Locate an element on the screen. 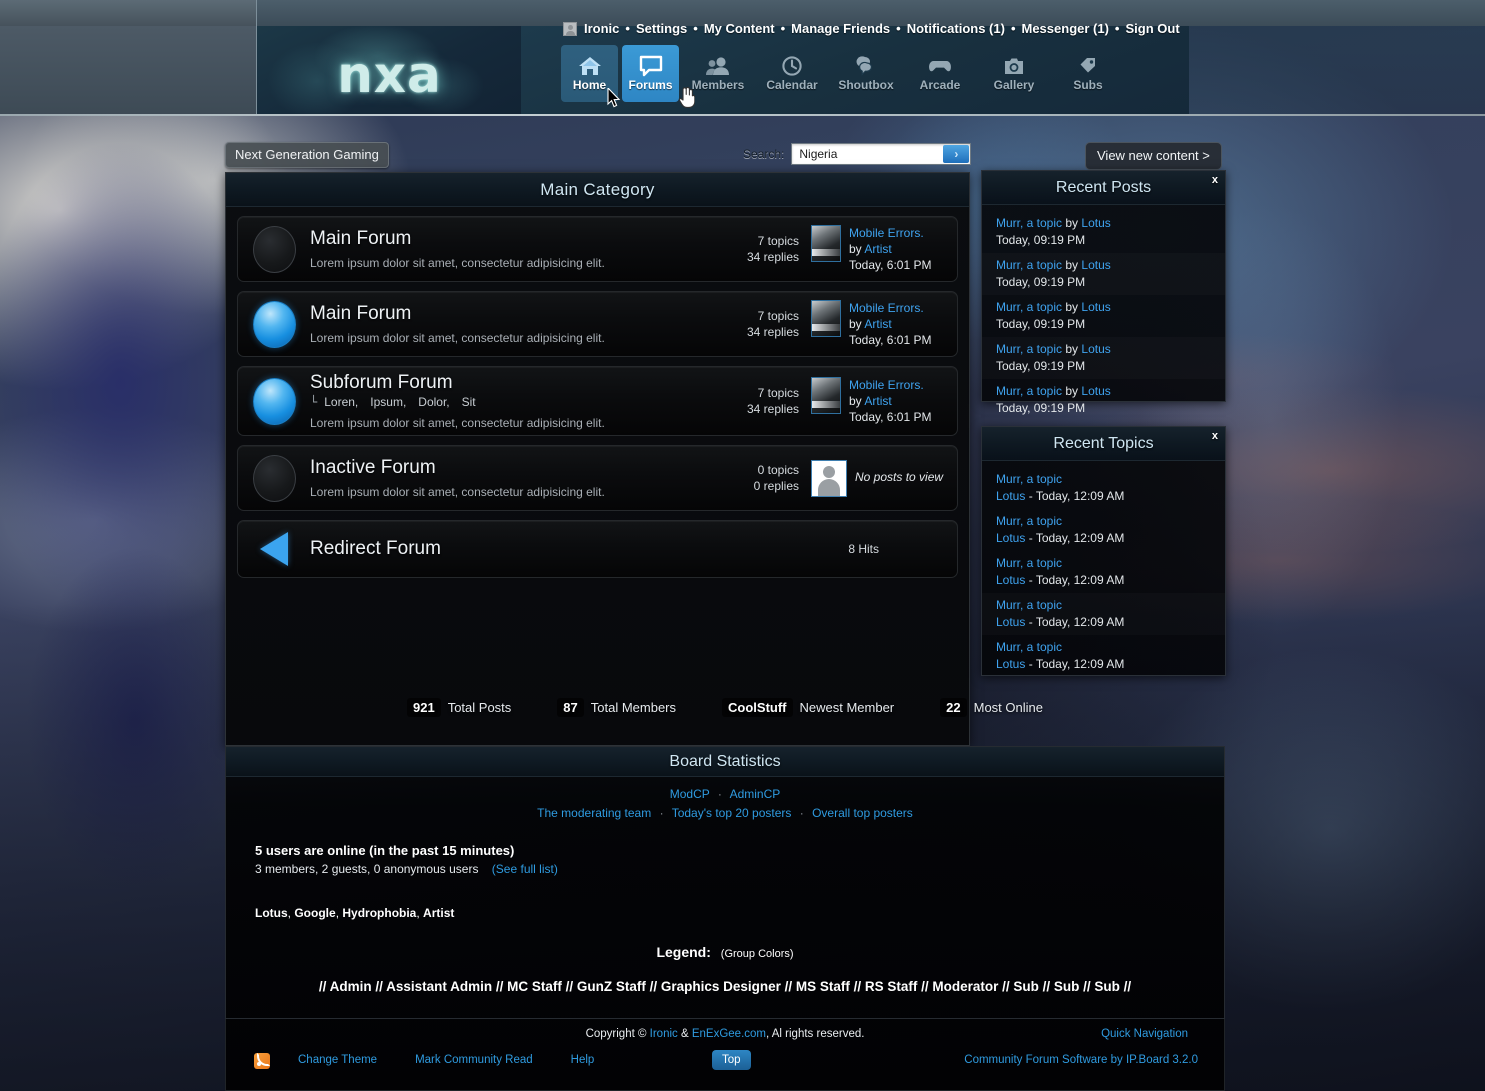  rss-icon is located at coordinates (262, 1061).